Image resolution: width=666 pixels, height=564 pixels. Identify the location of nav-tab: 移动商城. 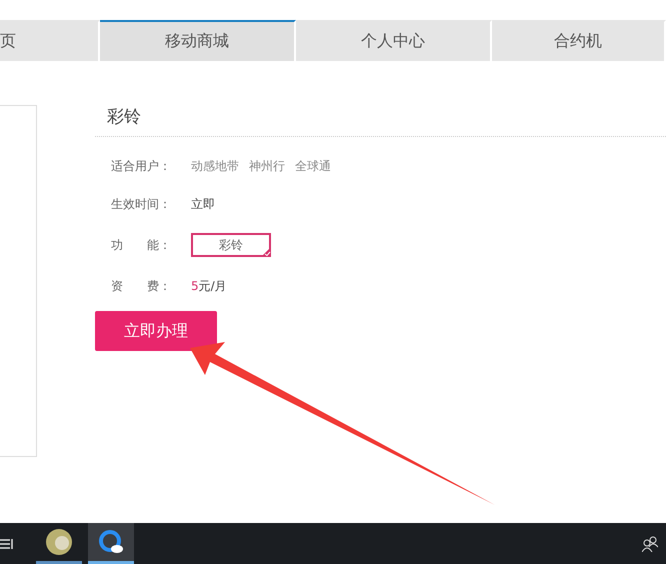
(198, 40).